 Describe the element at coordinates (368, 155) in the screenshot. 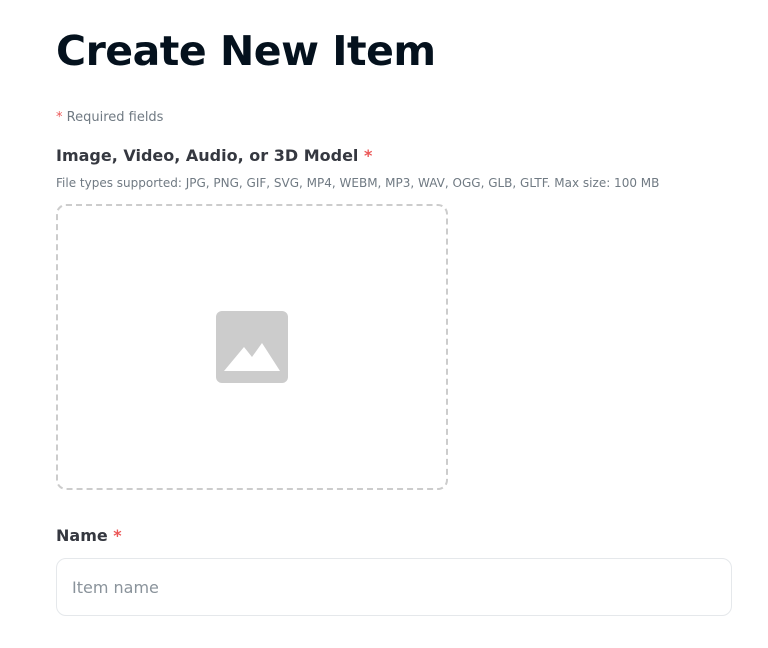

I see `media-required-asterisk: *` at that location.